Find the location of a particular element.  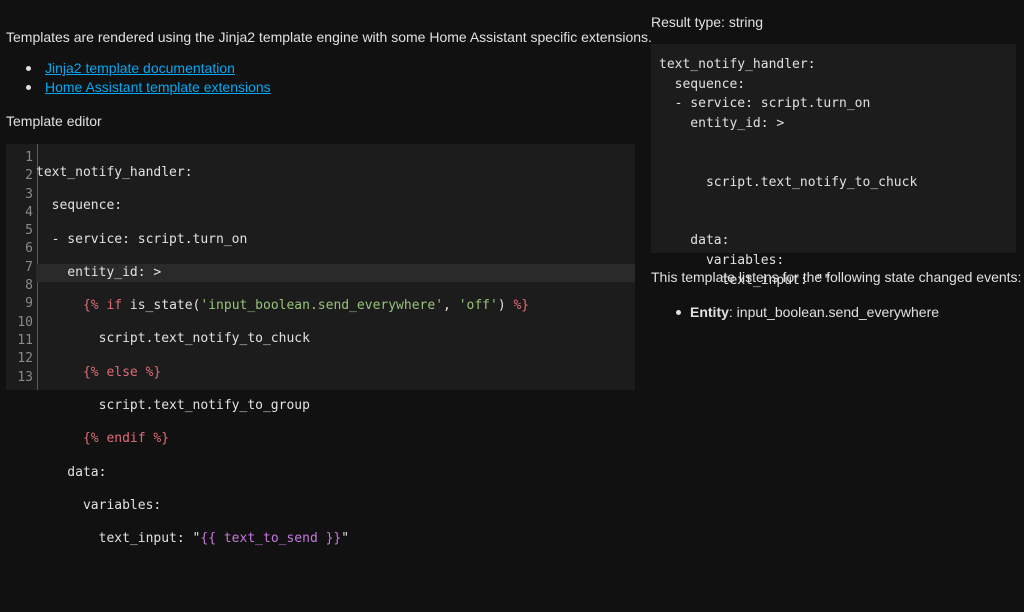

line-number: 4 is located at coordinates (29, 212).